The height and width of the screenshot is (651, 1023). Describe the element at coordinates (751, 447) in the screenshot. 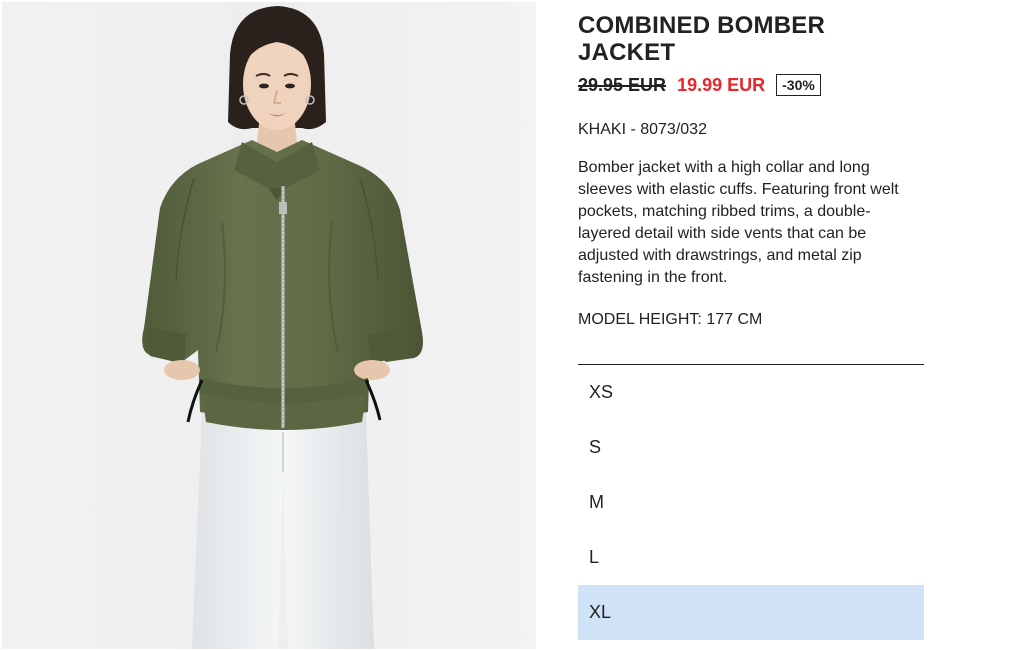

I see `size-option-s: S` at that location.